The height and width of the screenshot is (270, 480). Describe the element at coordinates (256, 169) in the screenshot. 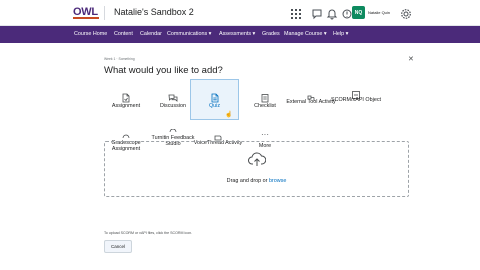

I see `file-dropzone: Drag and drop or browse` at that location.